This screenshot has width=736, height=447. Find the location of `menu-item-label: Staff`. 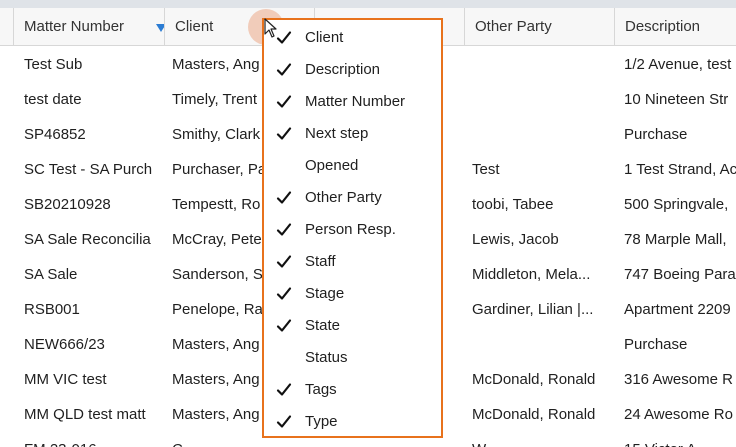

menu-item-label: Staff is located at coordinates (320, 261).